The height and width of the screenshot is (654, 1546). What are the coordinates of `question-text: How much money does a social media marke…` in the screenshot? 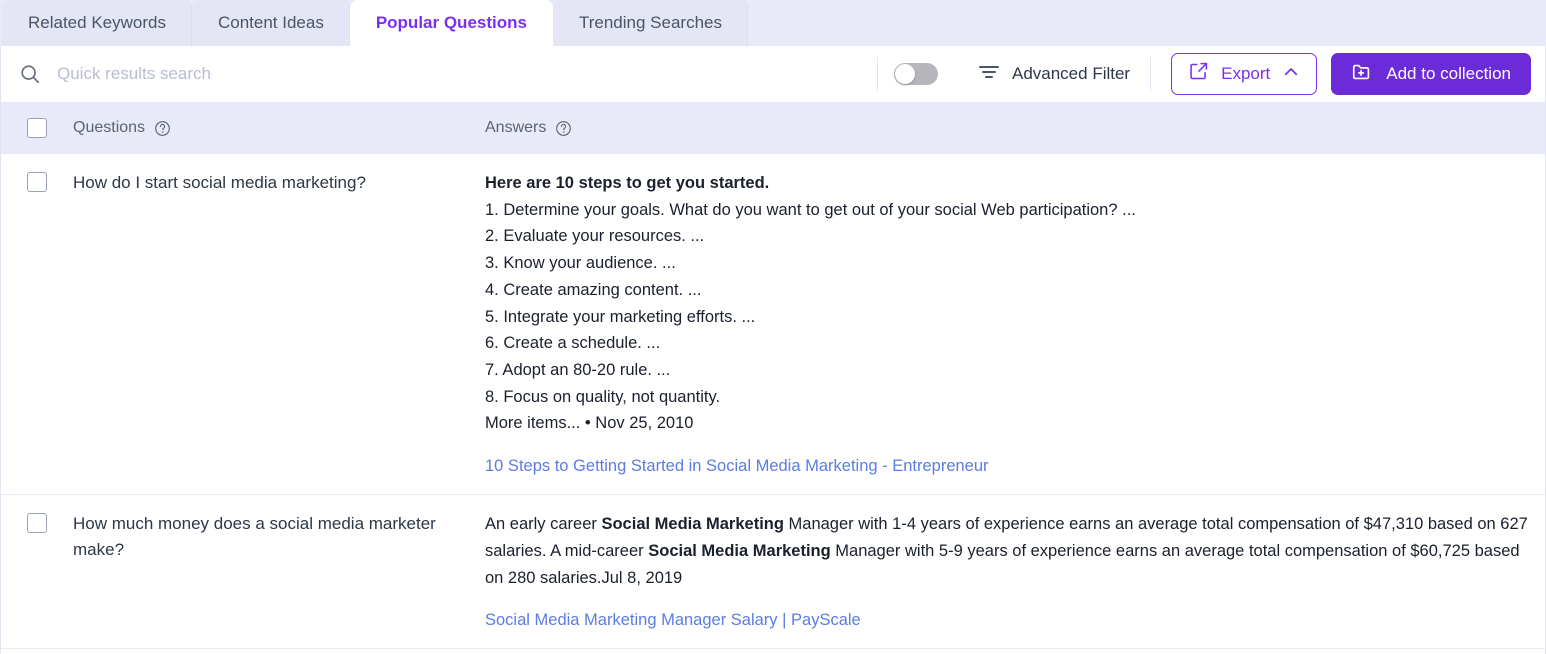 It's located at (254, 536).